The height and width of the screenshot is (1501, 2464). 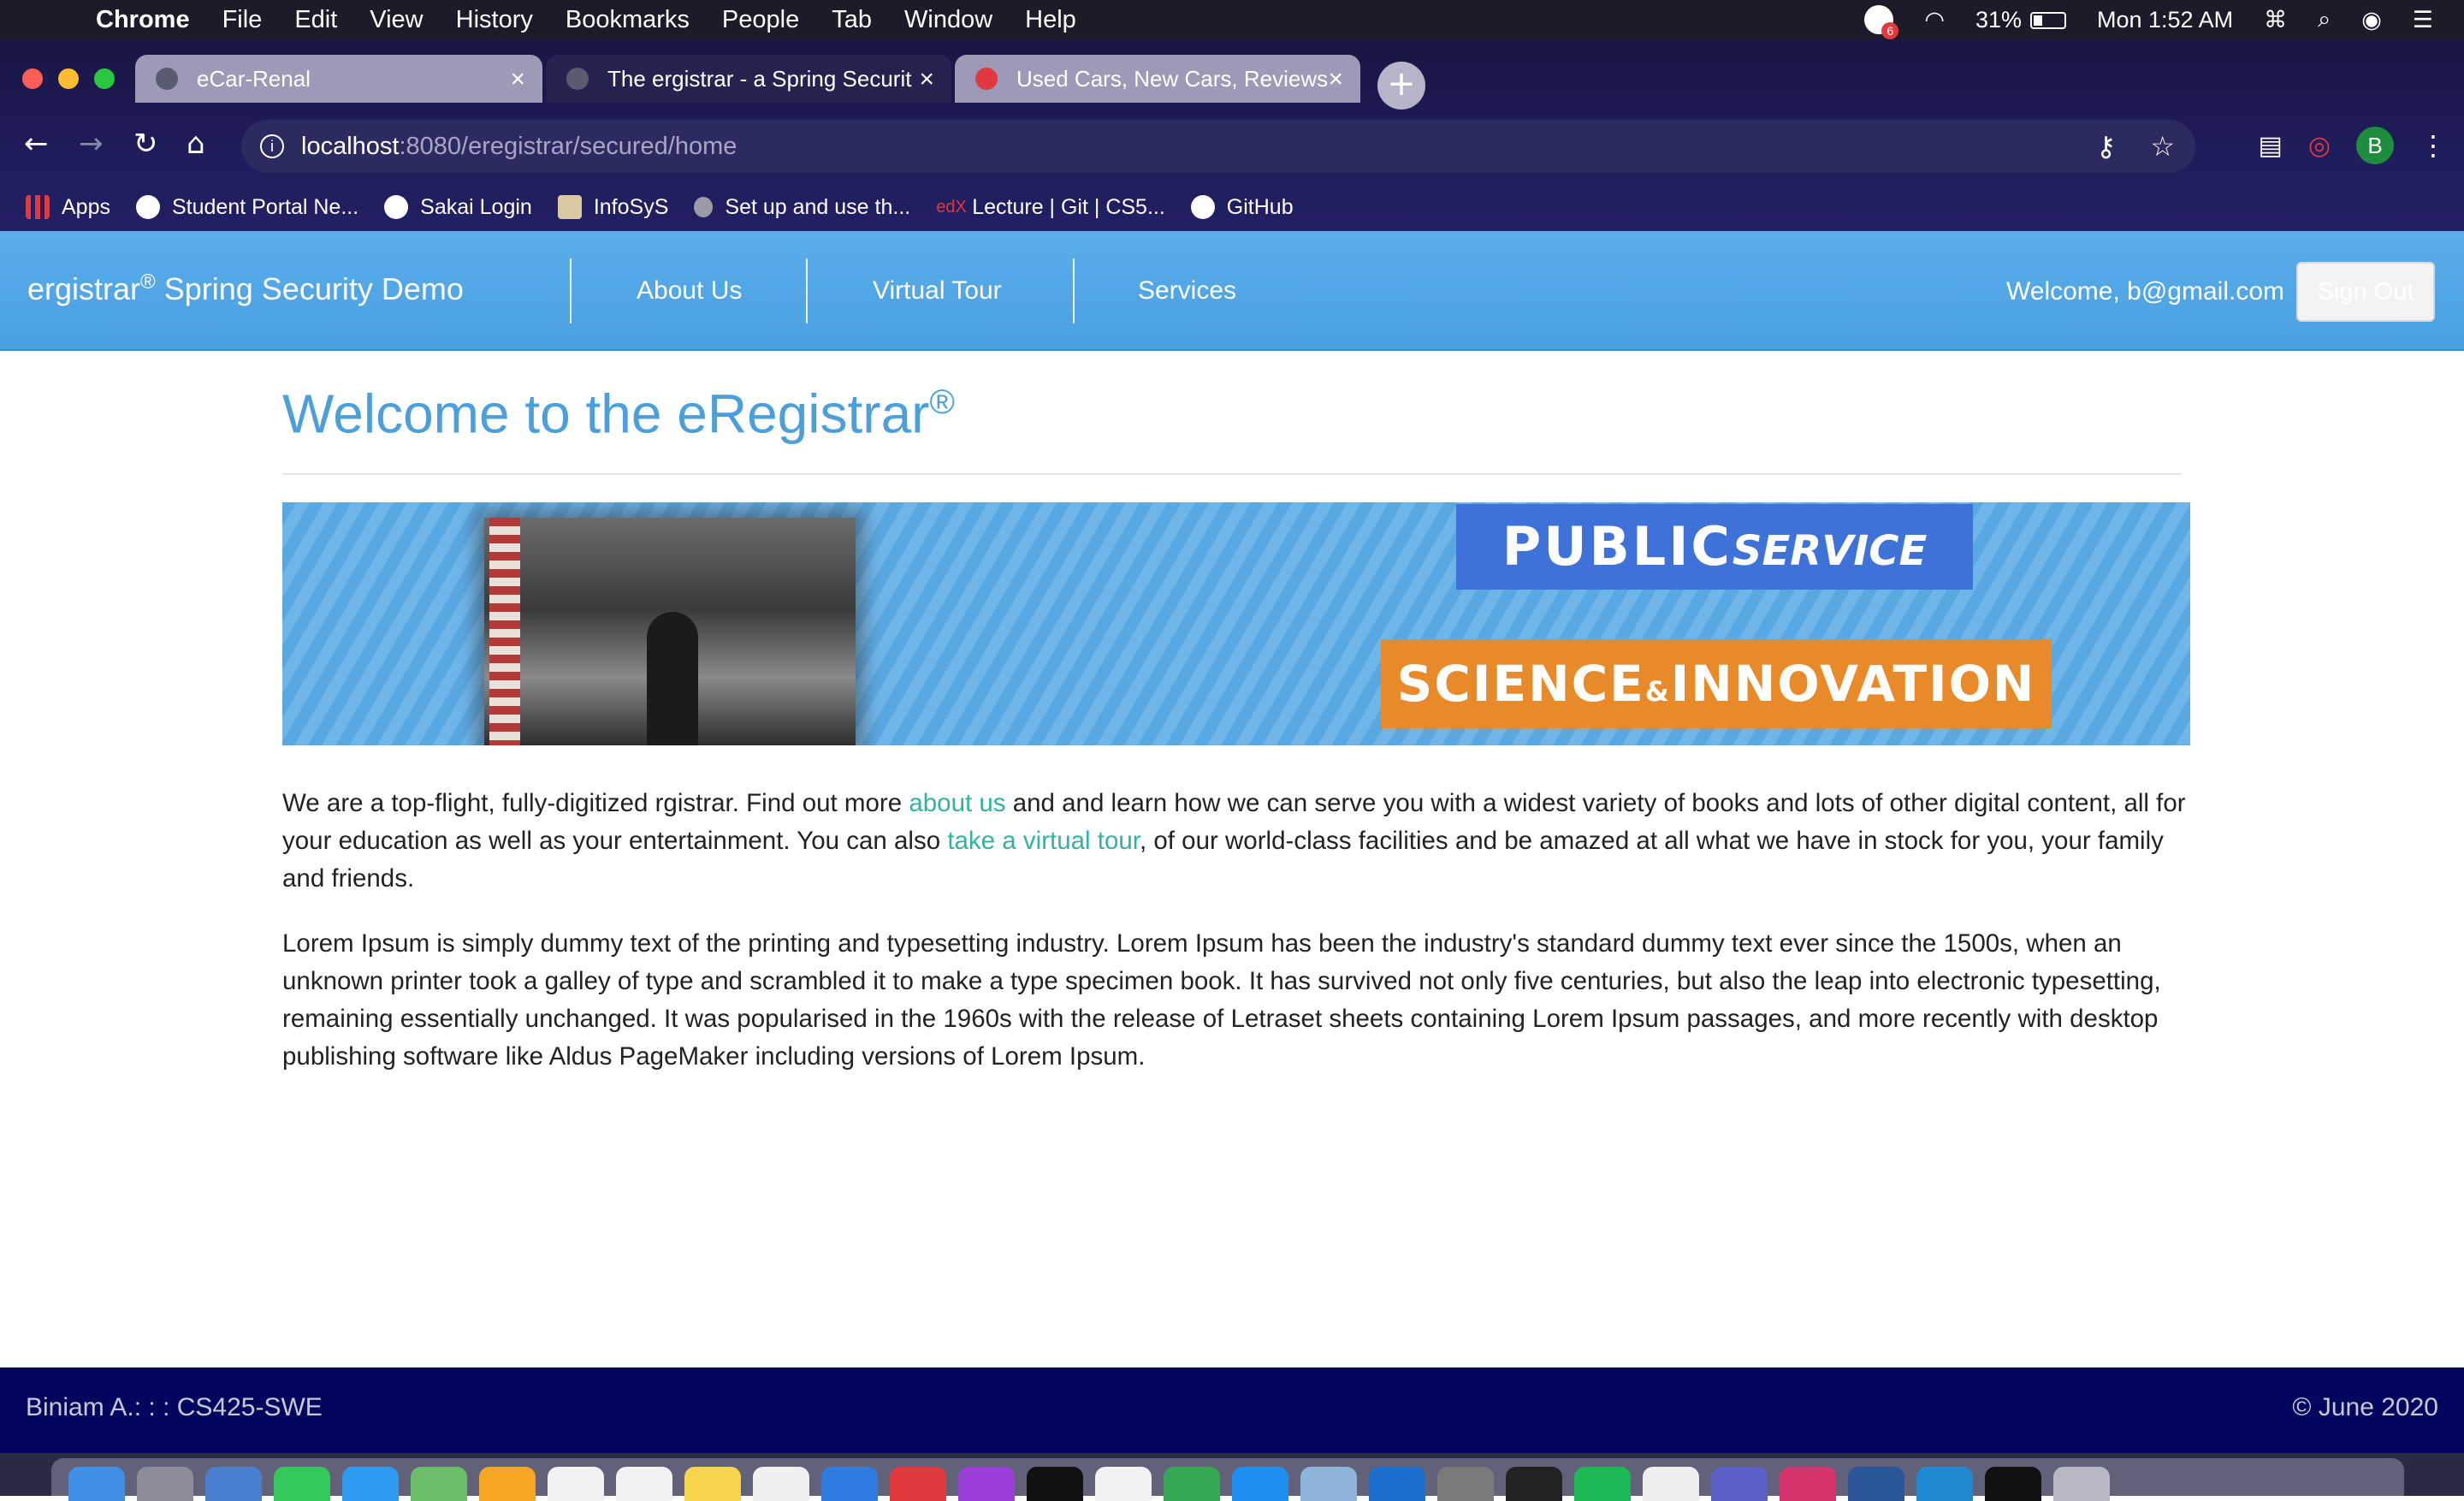 What do you see at coordinates (1055, 1484) in the screenshot?
I see `tv-icon` at bounding box center [1055, 1484].